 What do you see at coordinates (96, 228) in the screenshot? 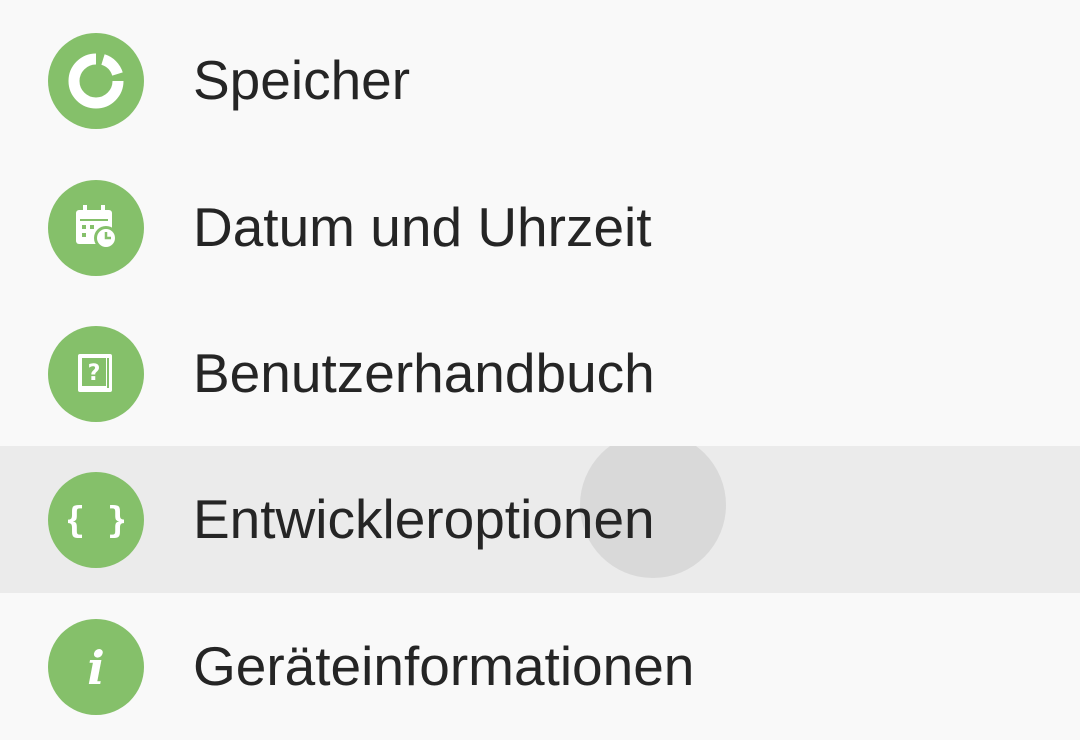
I see `date-time-icon` at bounding box center [96, 228].